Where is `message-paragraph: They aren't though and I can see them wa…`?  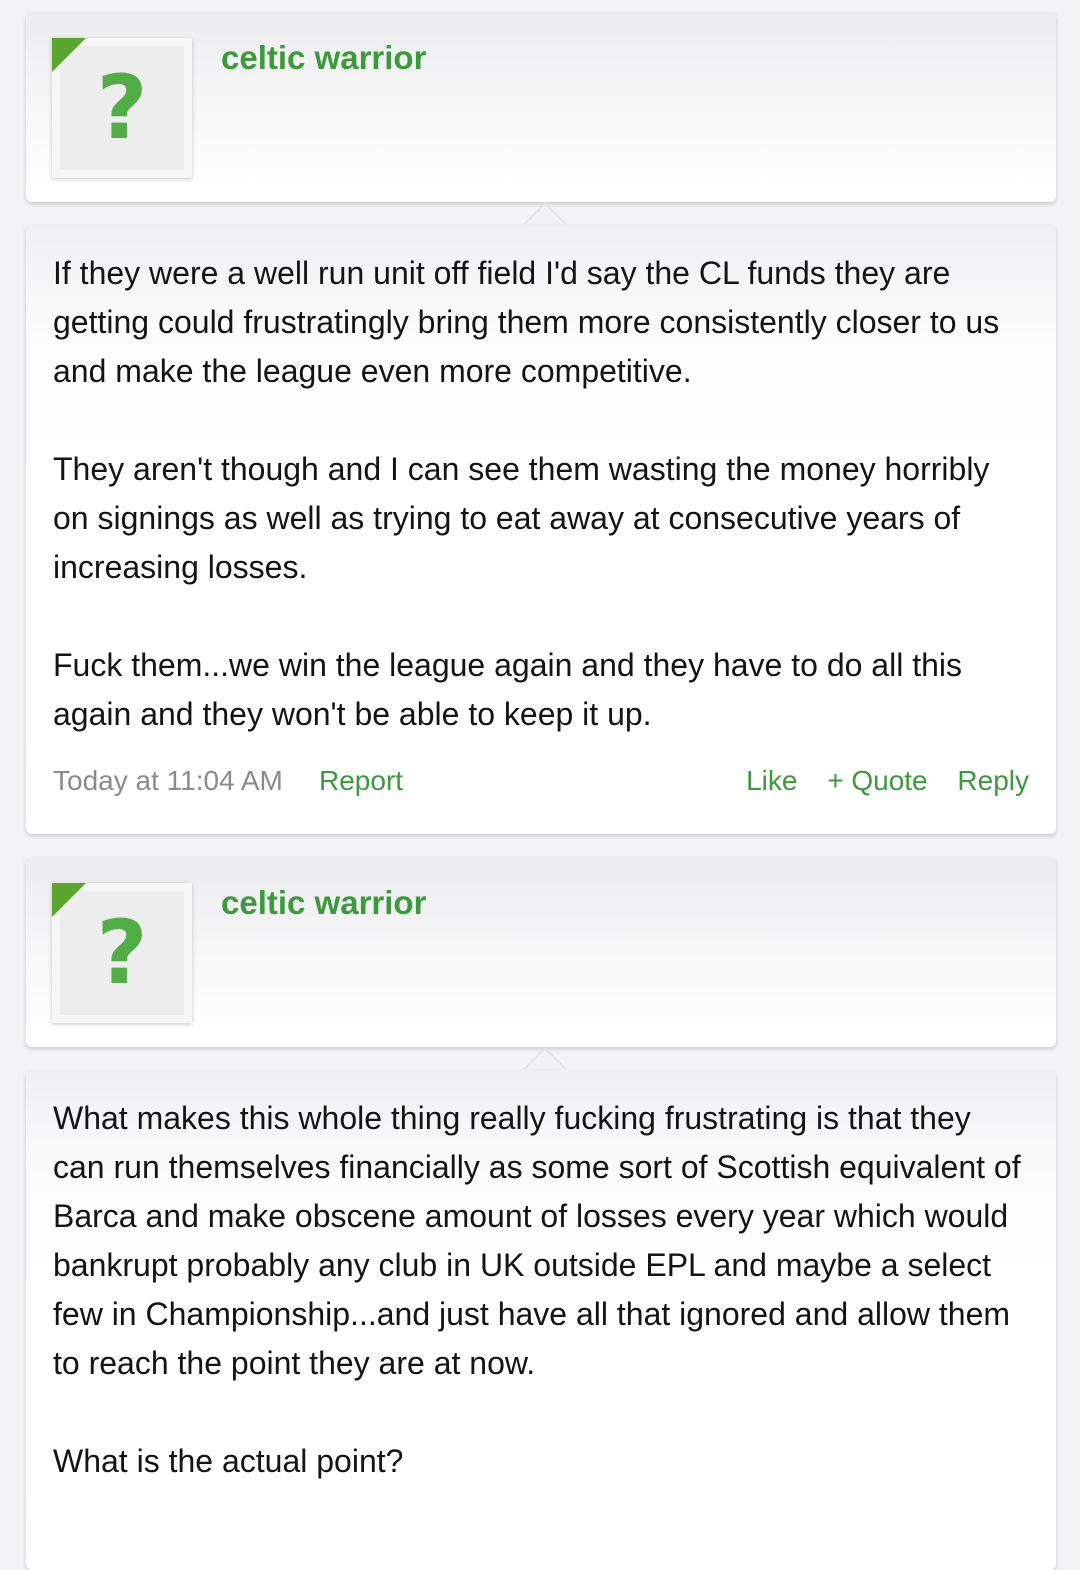
message-paragraph: They aren't though and I can see them wa… is located at coordinates (521, 518).